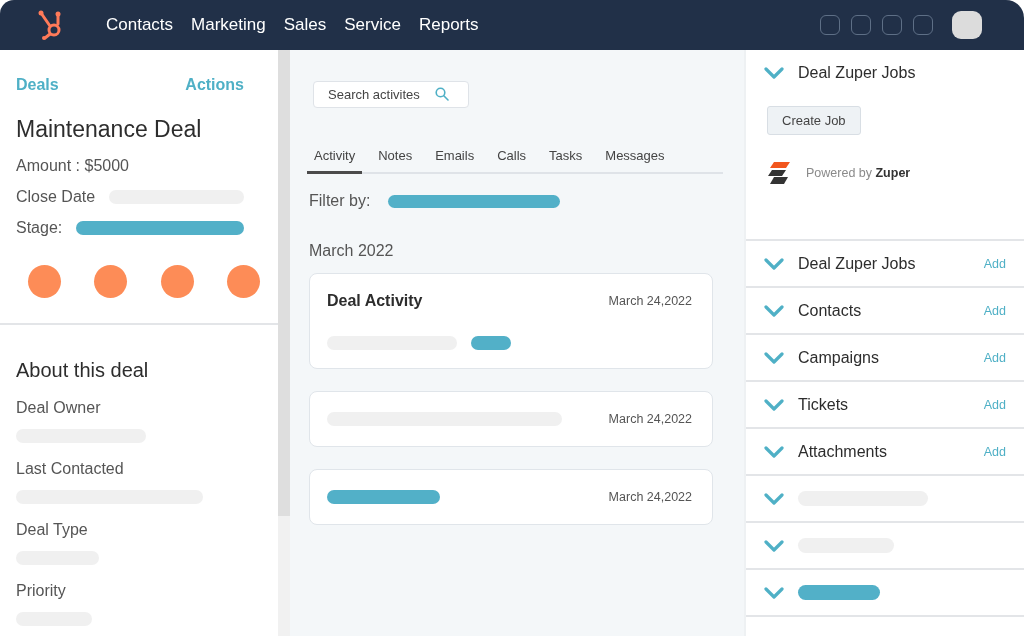 This screenshot has height=636, width=1024. Describe the element at coordinates (56, 197) in the screenshot. I see `field-label: Close Date` at that location.